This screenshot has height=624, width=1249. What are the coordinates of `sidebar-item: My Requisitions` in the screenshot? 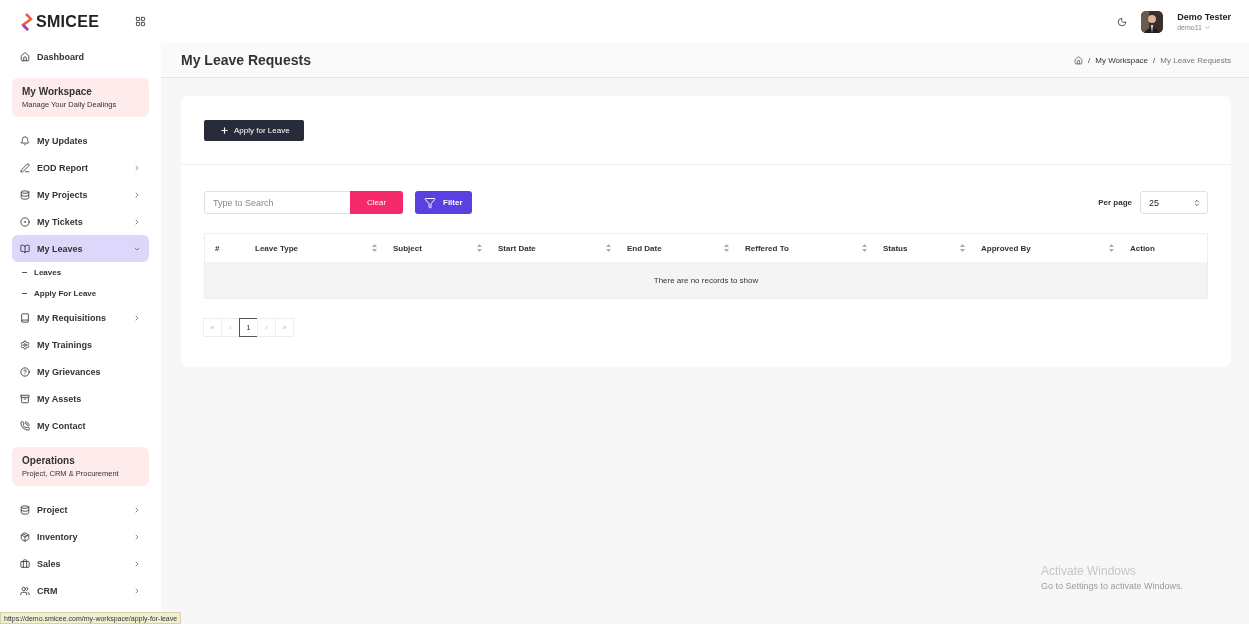 It's located at (80, 317).